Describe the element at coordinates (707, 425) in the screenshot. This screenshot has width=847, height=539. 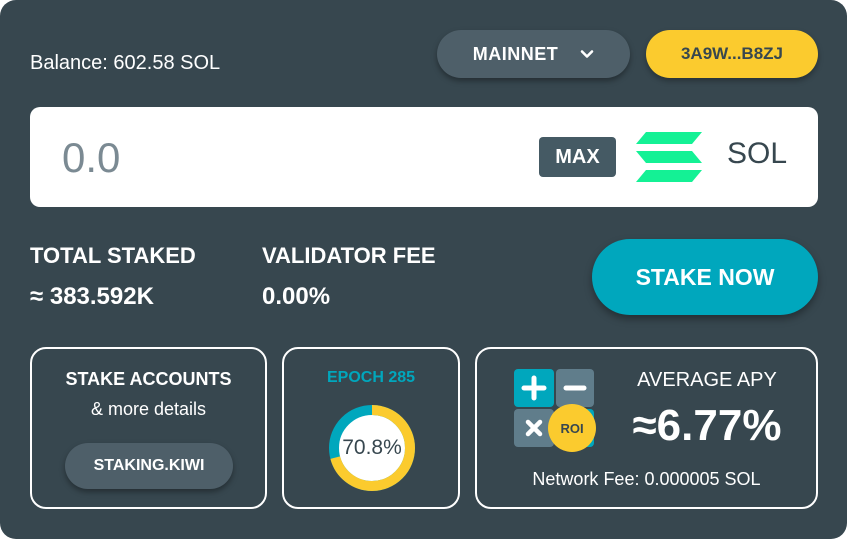
I see `average-apy-value: ≈6.77%` at that location.